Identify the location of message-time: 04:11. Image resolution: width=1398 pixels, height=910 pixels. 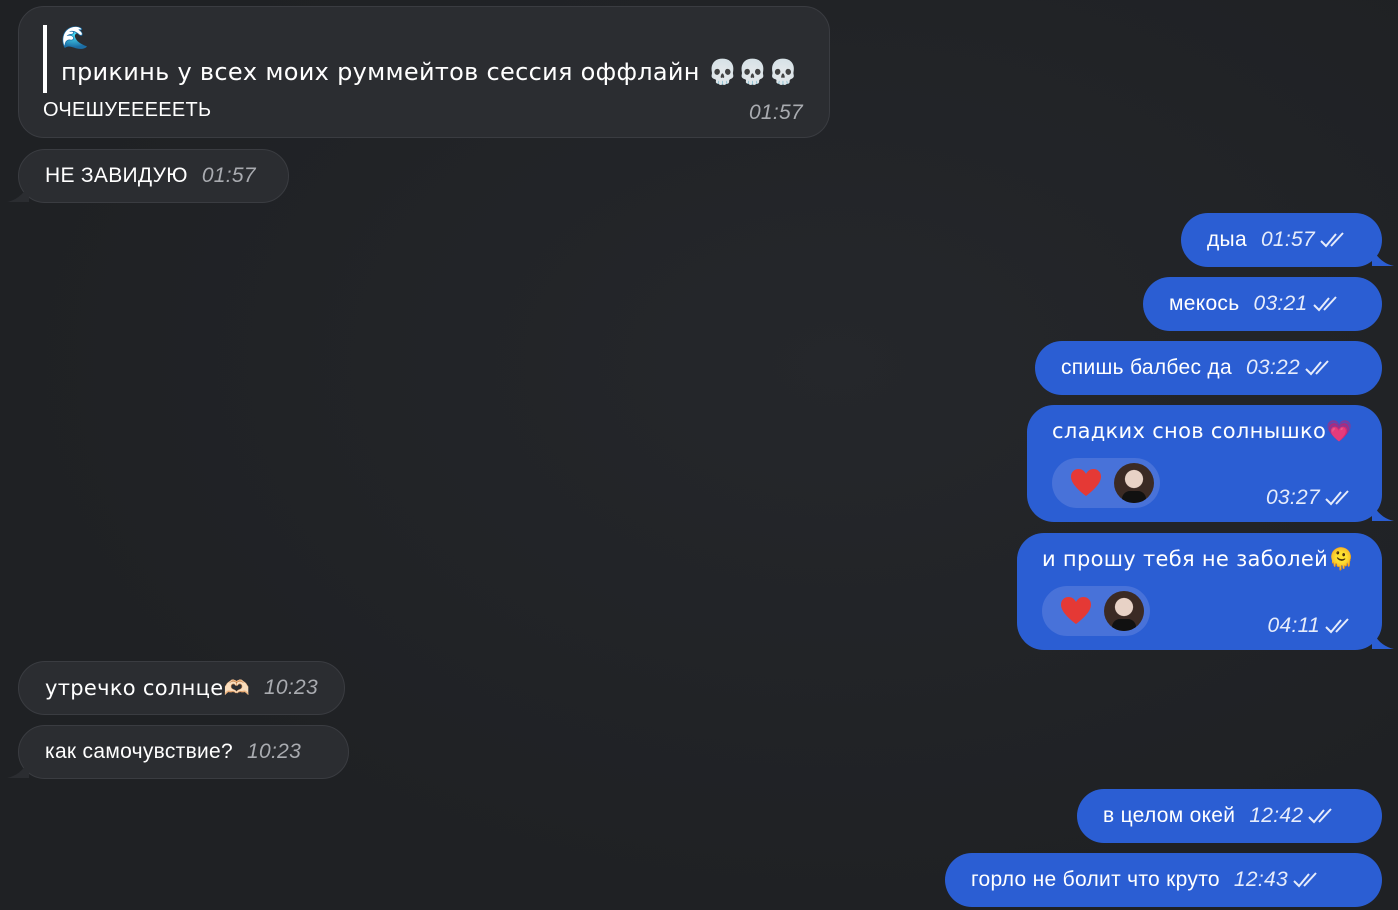
(1293, 625).